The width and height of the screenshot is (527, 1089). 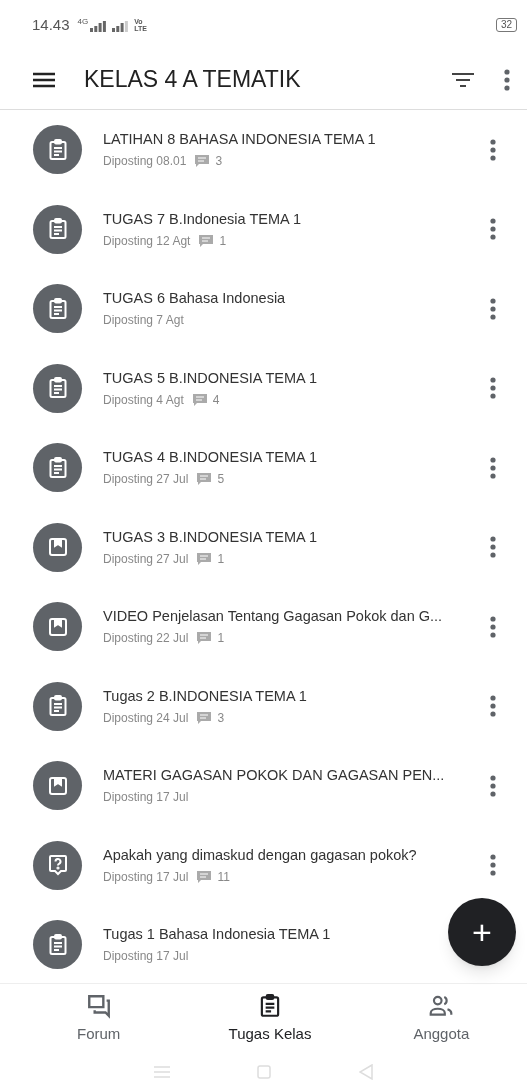 What do you see at coordinates (98, 1006) in the screenshot?
I see `chat-icon` at bounding box center [98, 1006].